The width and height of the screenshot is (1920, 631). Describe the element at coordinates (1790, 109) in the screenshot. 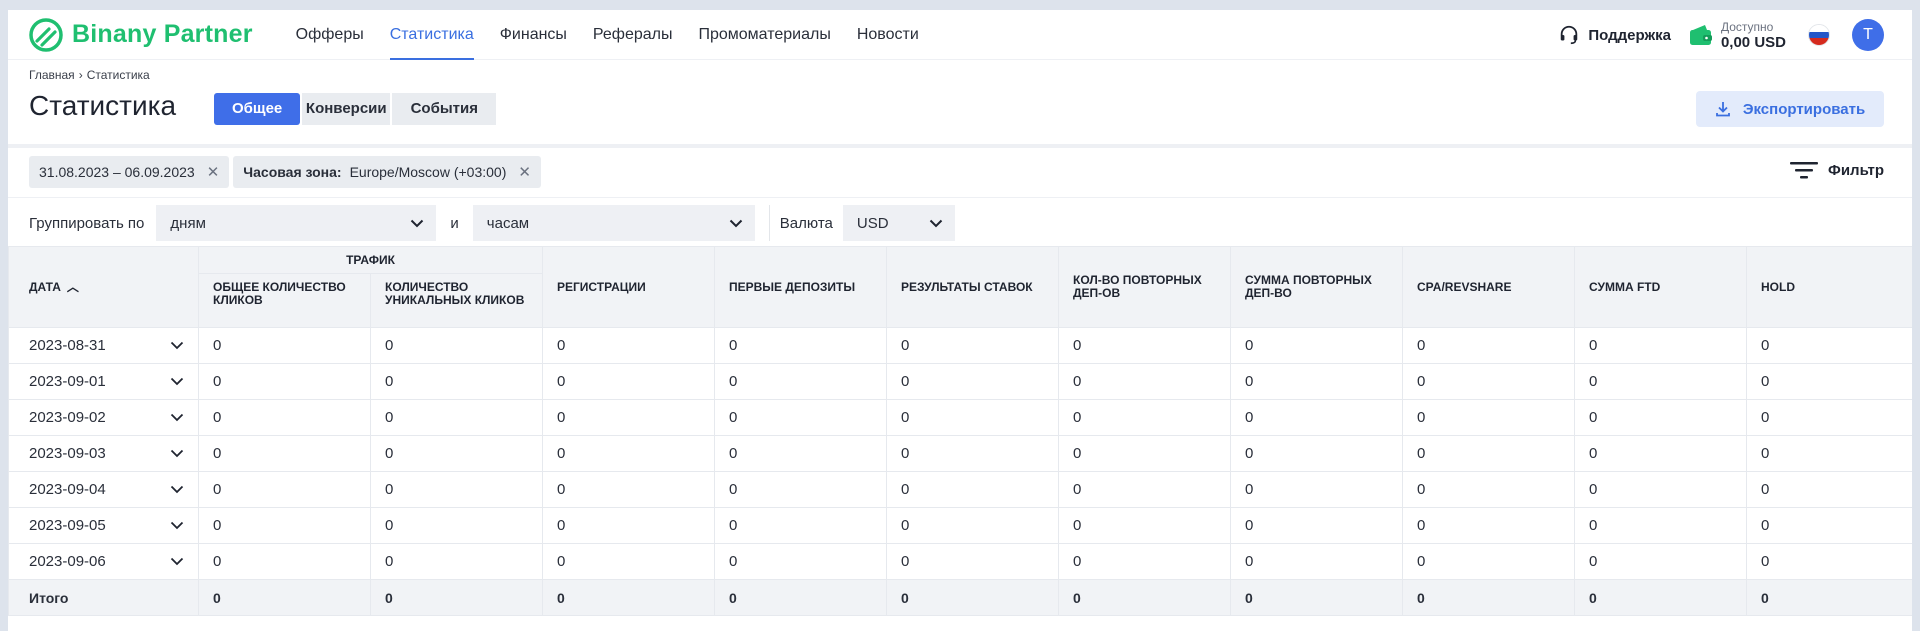

I see `export-button: Экспортировать` at that location.